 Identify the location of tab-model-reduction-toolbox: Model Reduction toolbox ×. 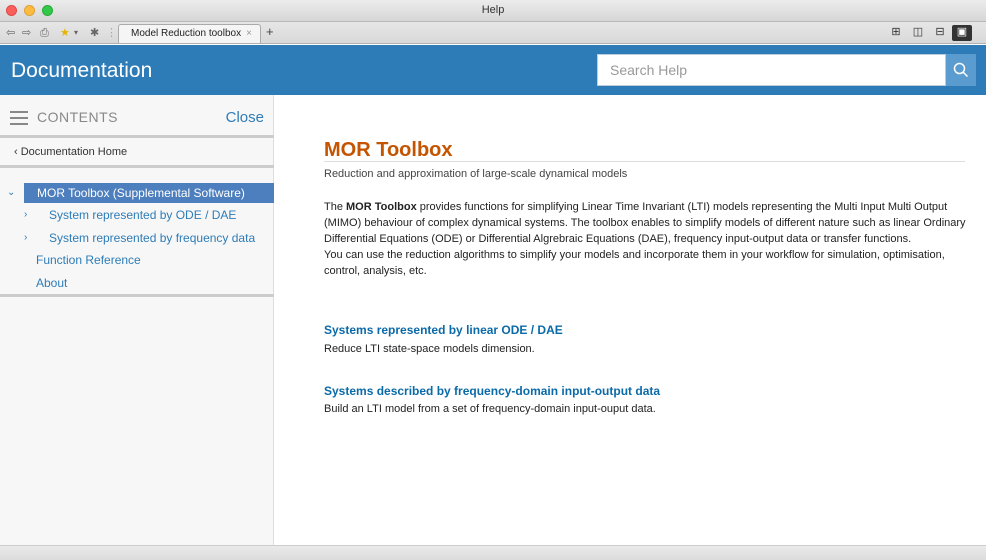
(189, 33).